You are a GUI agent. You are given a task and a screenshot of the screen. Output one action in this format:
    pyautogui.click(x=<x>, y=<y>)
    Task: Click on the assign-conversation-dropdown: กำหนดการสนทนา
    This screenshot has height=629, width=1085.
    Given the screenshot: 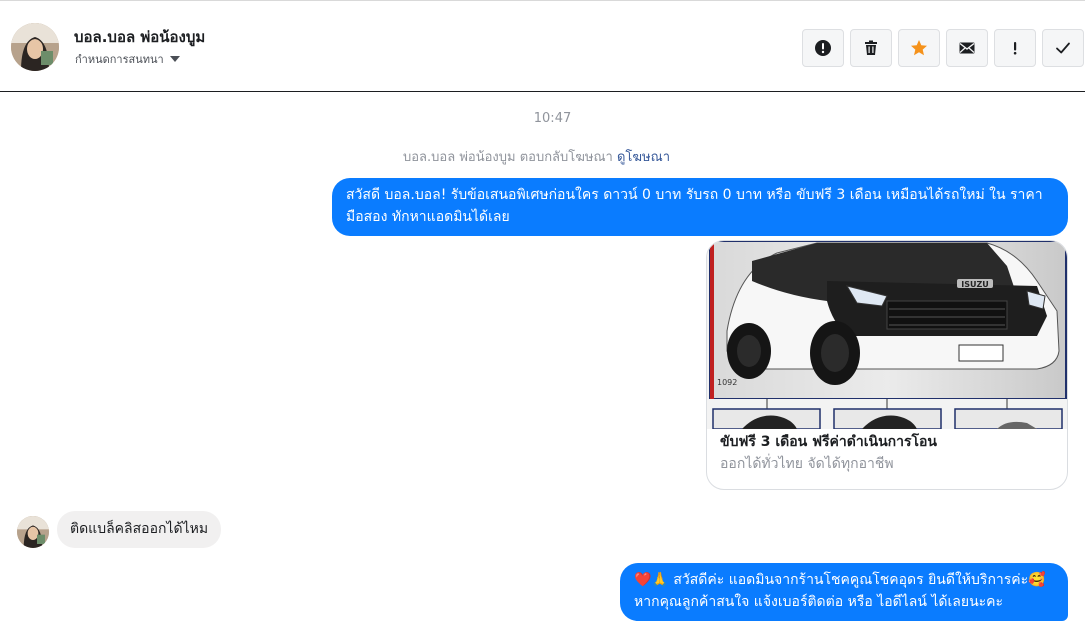 What is the action you would take?
    pyautogui.click(x=127, y=59)
    